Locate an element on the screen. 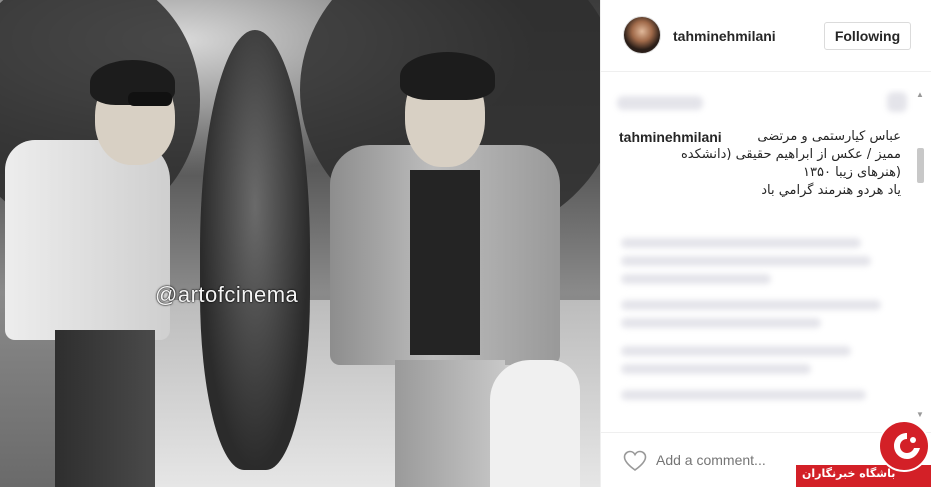  badge-logo is located at coordinates (904, 446).